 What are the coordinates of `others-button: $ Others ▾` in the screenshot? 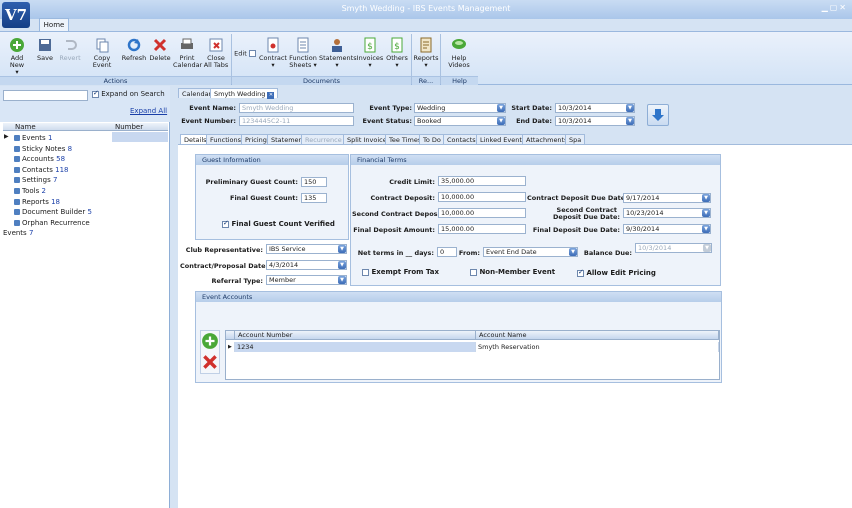 It's located at (397, 53).